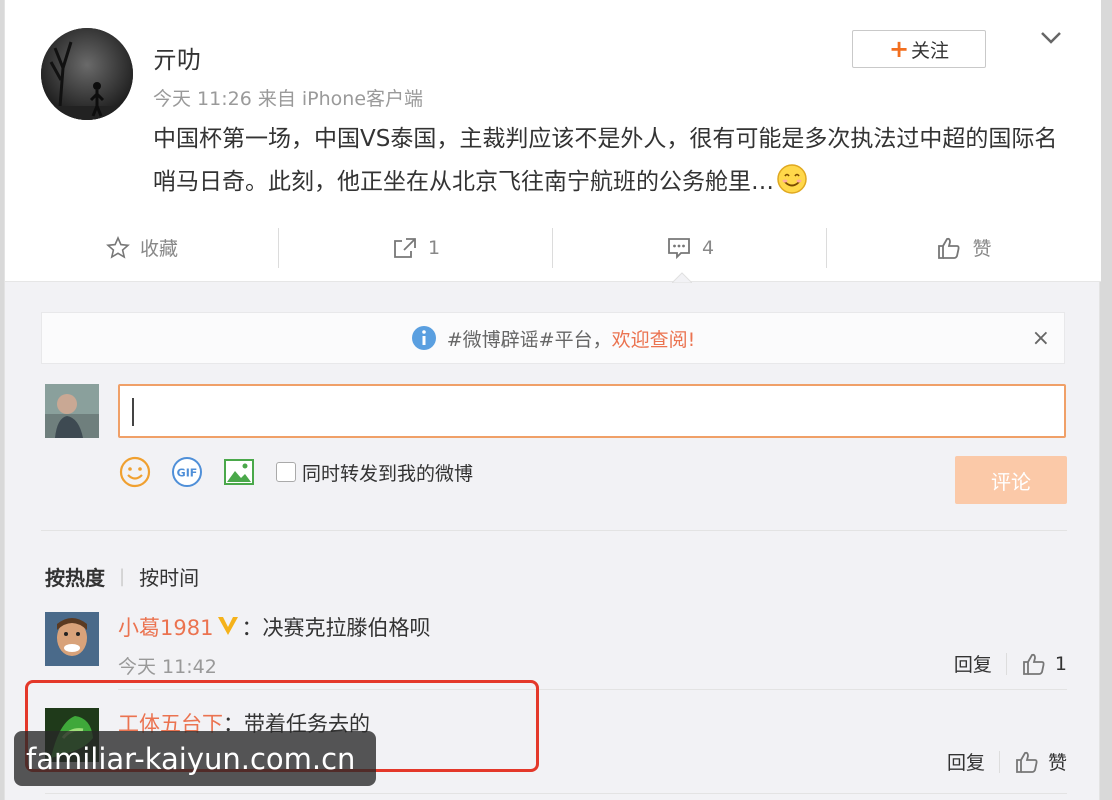 The width and height of the screenshot is (1112, 800). I want to click on tab-by-hot: 按热度, so click(75, 576).